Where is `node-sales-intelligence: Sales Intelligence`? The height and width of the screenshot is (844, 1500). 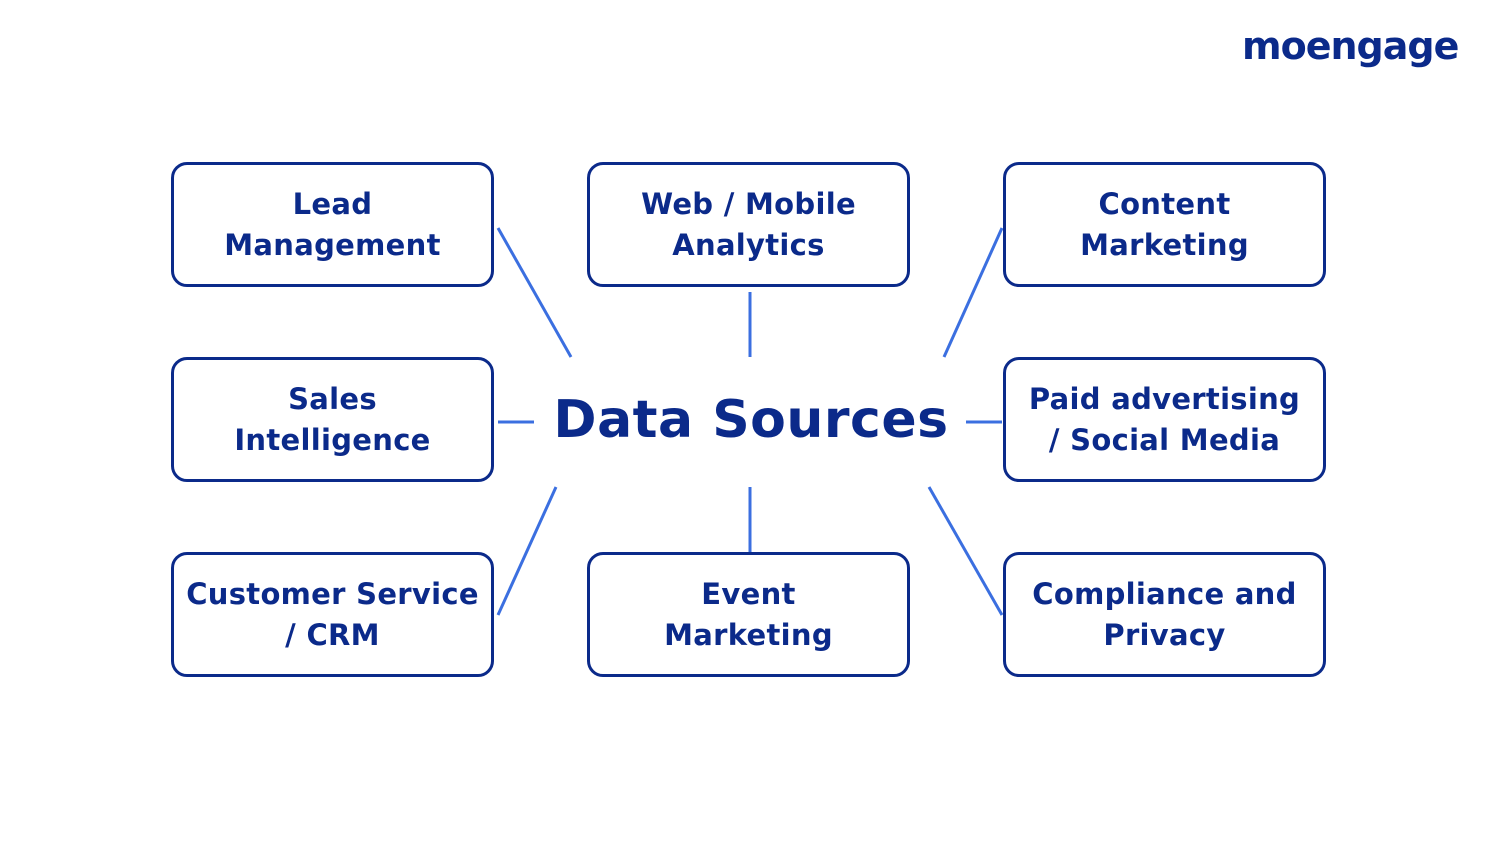
node-sales-intelligence: Sales Intelligence is located at coordinates (332, 419).